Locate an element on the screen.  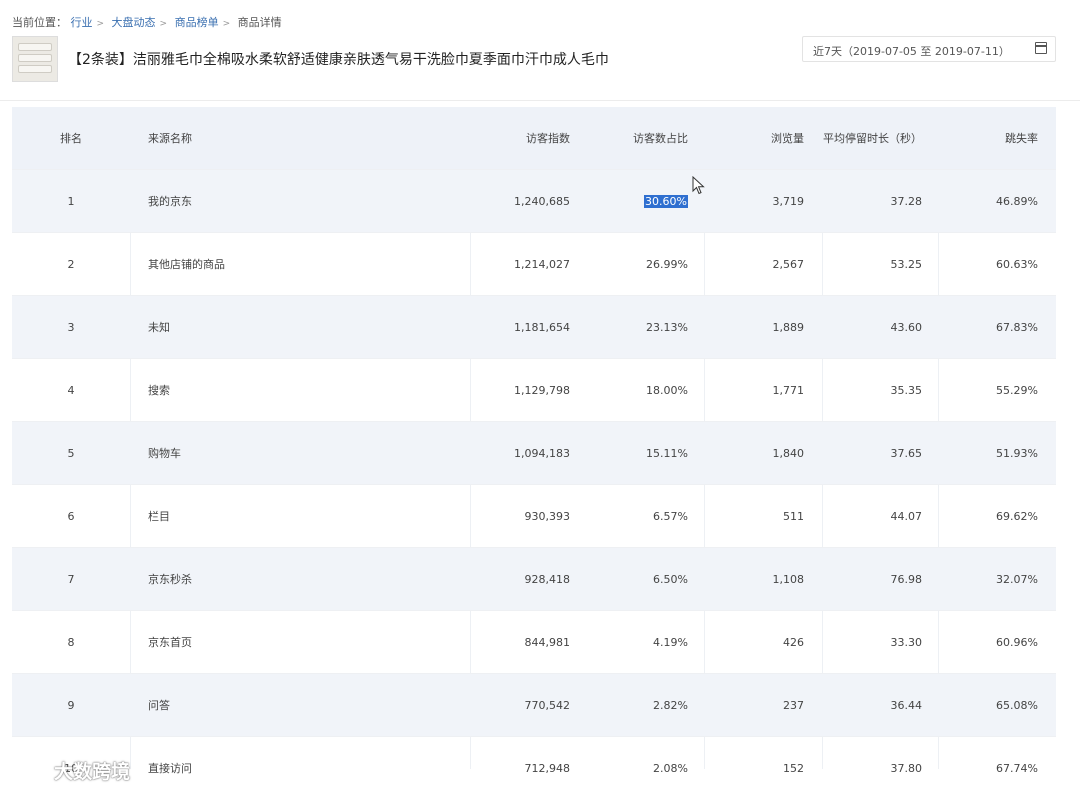
cell-share: 2.08% is located at coordinates (670, 768).